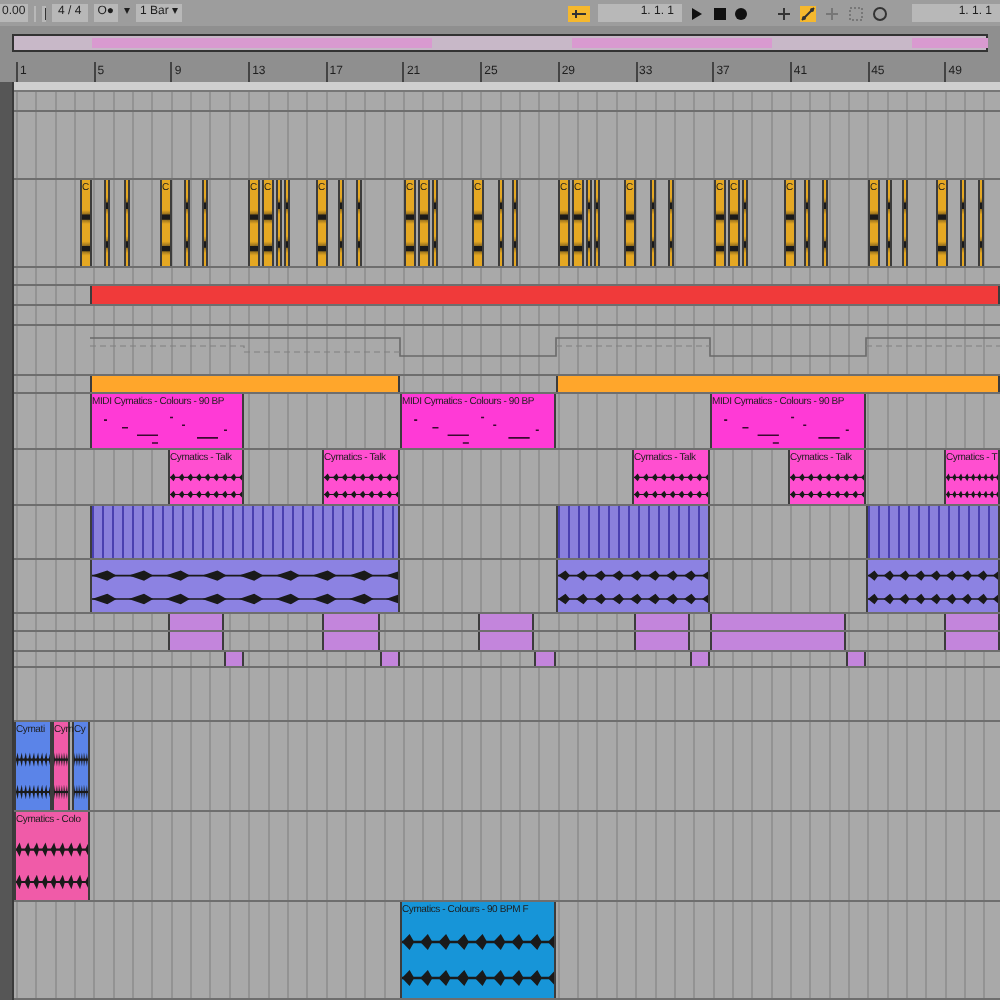  Describe the element at coordinates (719, 13) in the screenshot. I see `stop-icon` at that location.